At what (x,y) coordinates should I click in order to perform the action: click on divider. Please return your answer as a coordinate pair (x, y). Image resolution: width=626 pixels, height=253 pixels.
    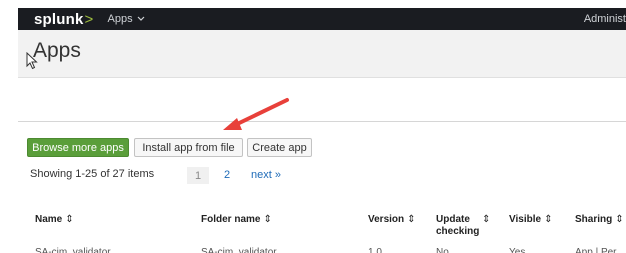
    Looking at the image, I should click on (322, 121).